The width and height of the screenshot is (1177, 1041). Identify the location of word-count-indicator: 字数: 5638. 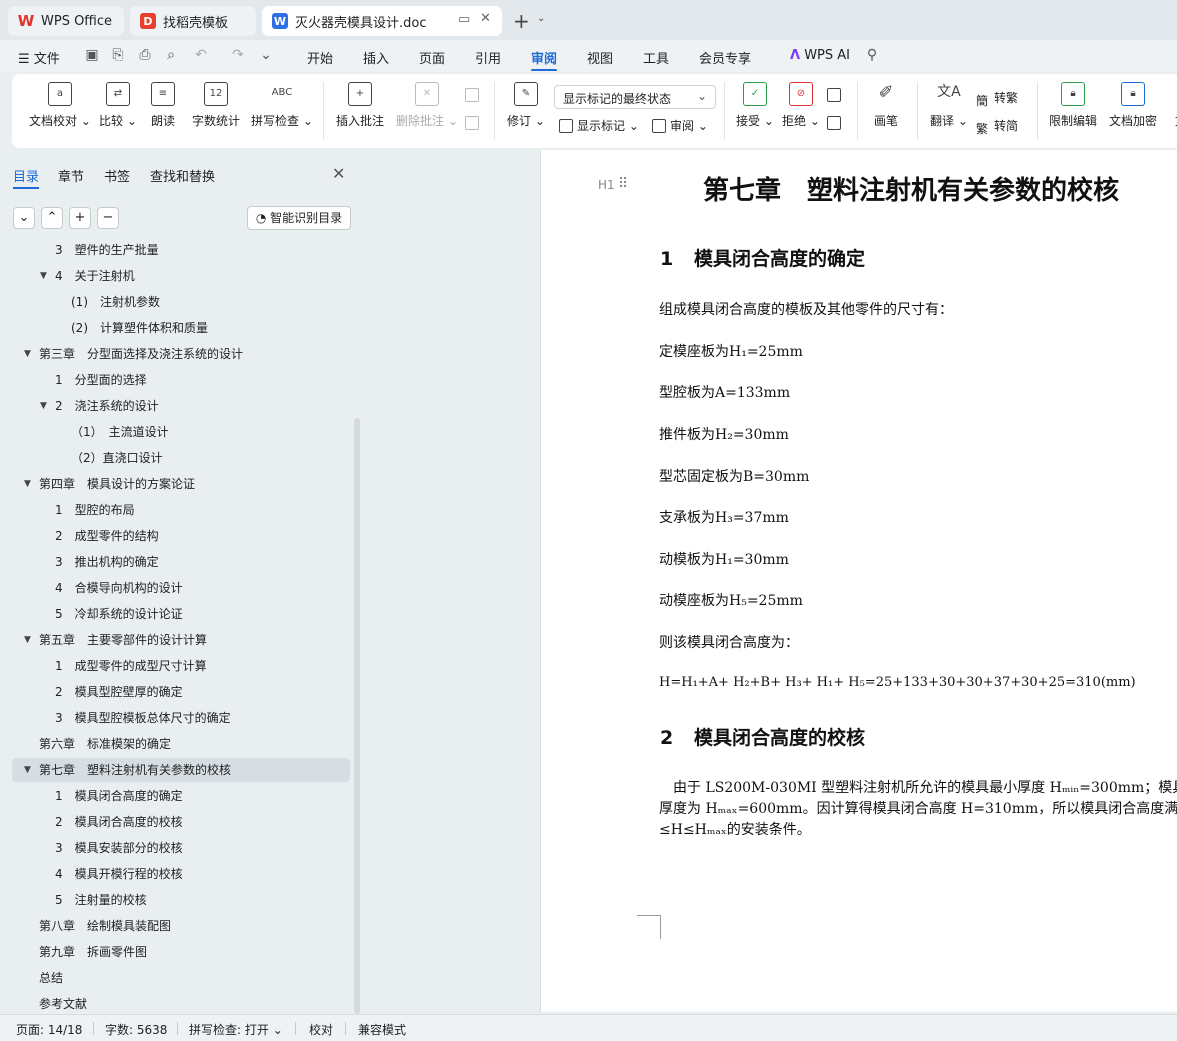
(136, 1029).